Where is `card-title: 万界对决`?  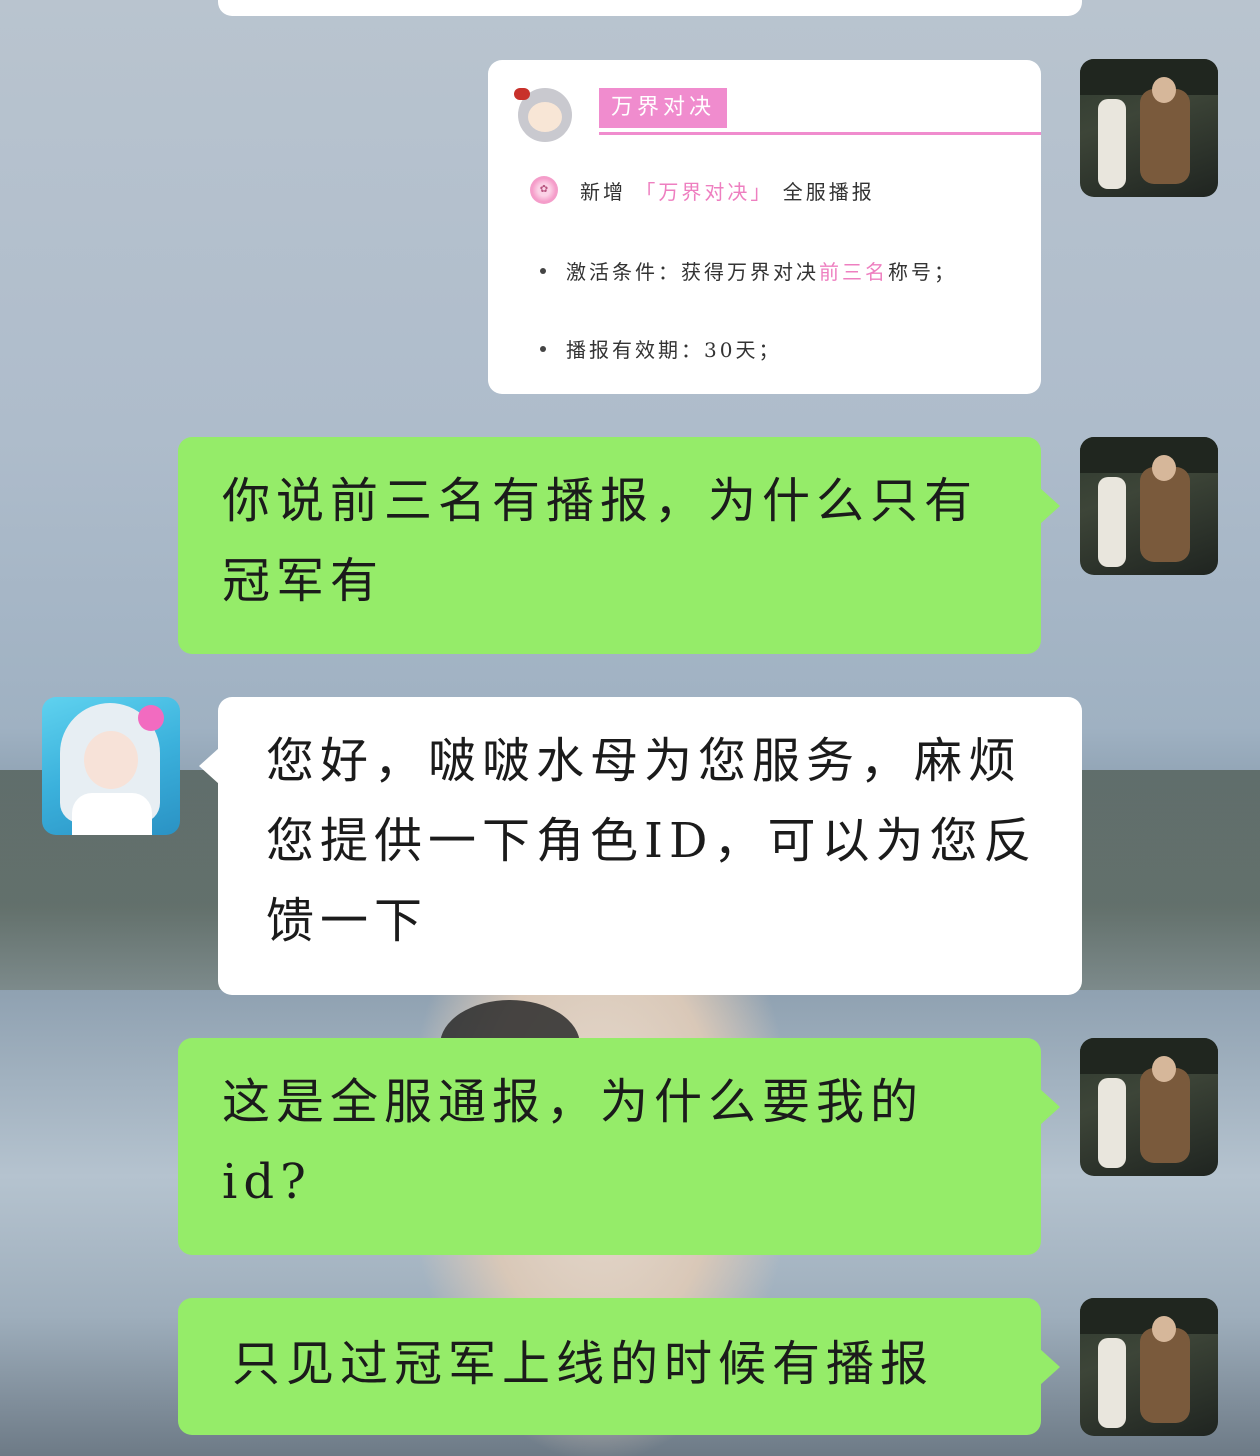 card-title: 万界对决 is located at coordinates (663, 108).